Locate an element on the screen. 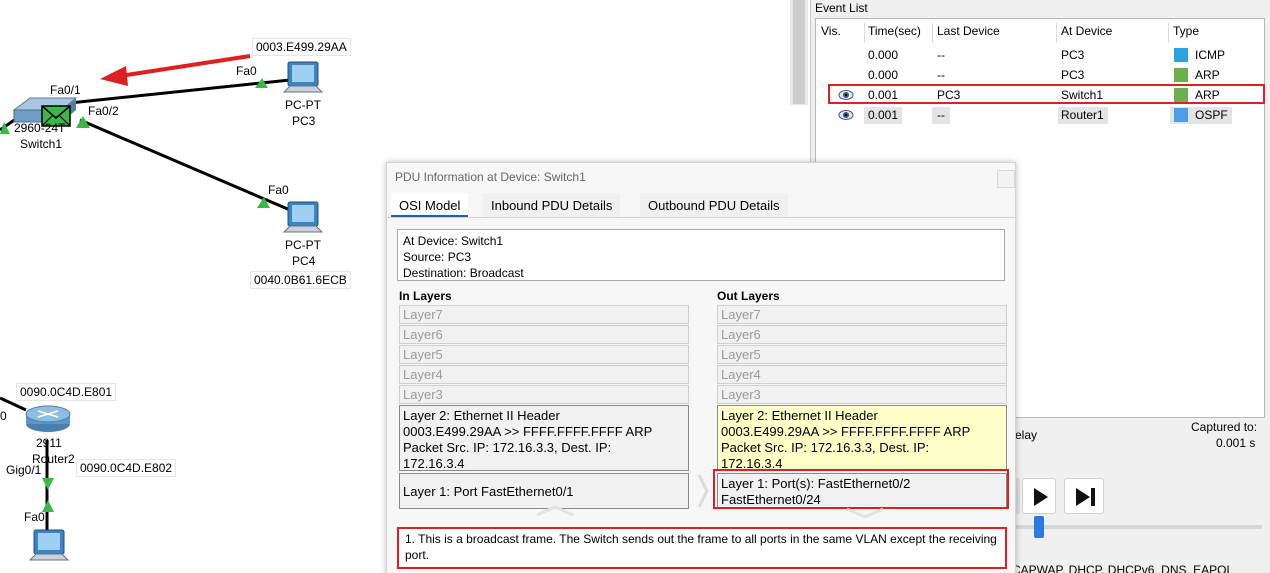 The image size is (1270, 573). col-time: Time(sec) is located at coordinates (894, 31).